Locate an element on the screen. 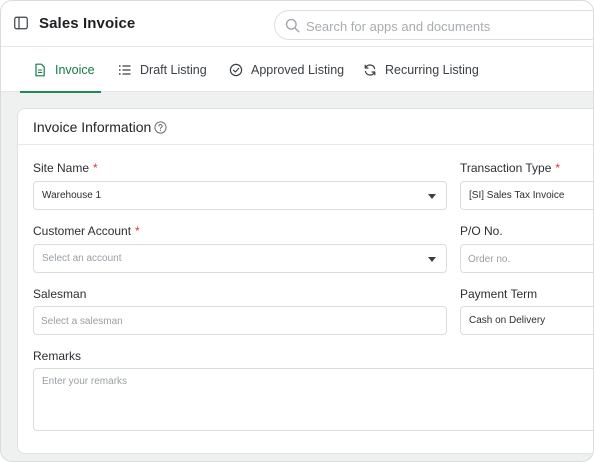  po-no-field is located at coordinates (526, 258).